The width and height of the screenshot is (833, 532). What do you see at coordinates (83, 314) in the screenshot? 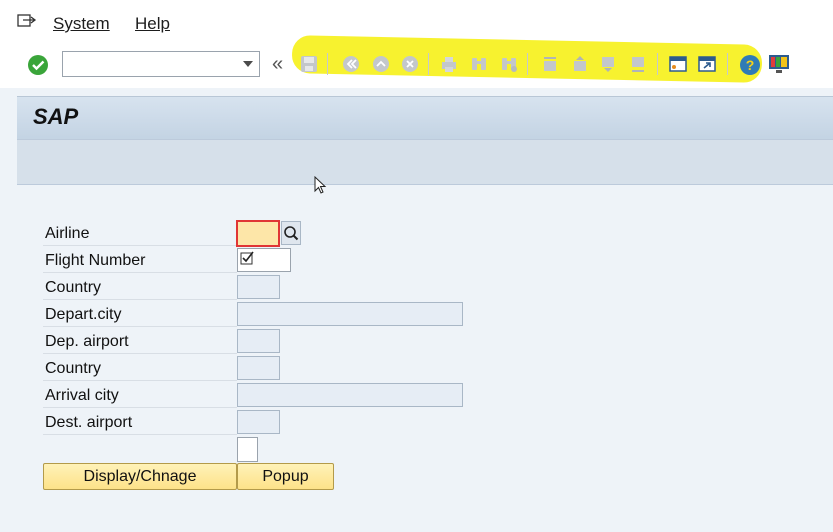
I see `depart-city-label: Depart.city` at bounding box center [83, 314].